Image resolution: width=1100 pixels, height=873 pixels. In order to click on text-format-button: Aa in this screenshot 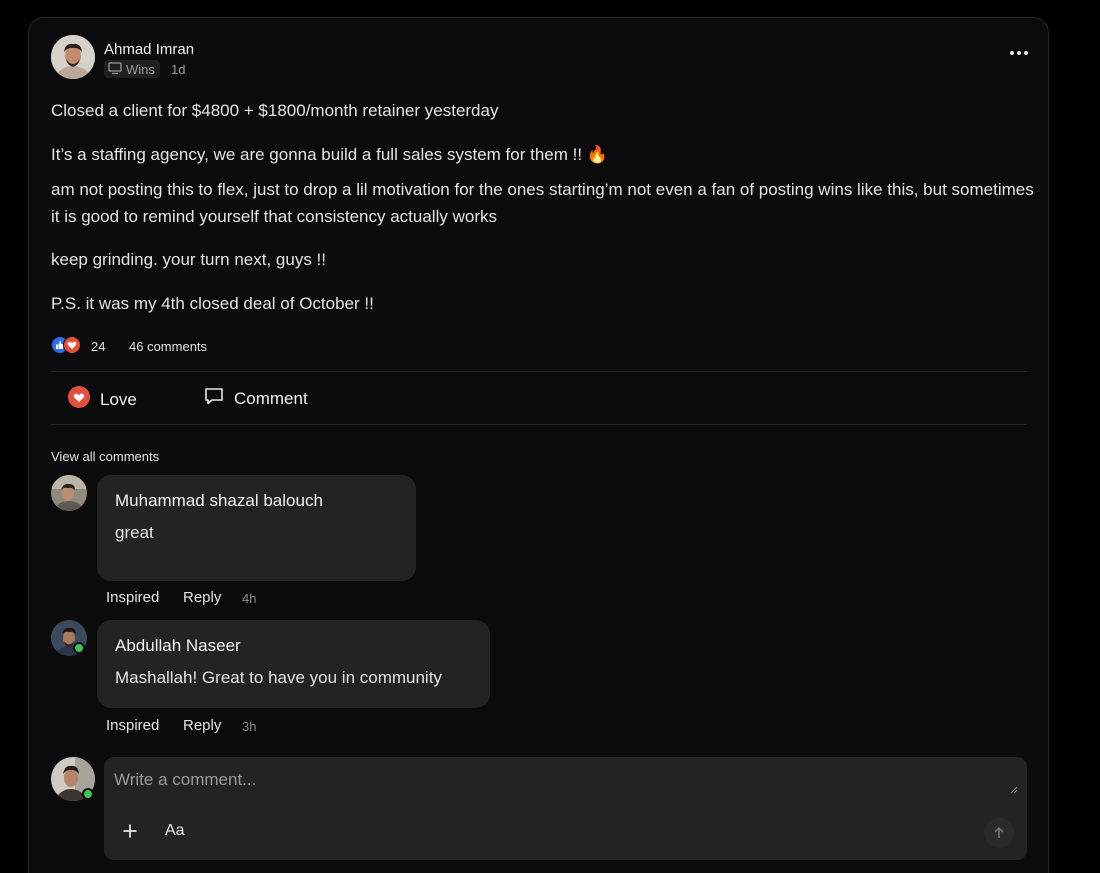, I will do `click(175, 831)`.